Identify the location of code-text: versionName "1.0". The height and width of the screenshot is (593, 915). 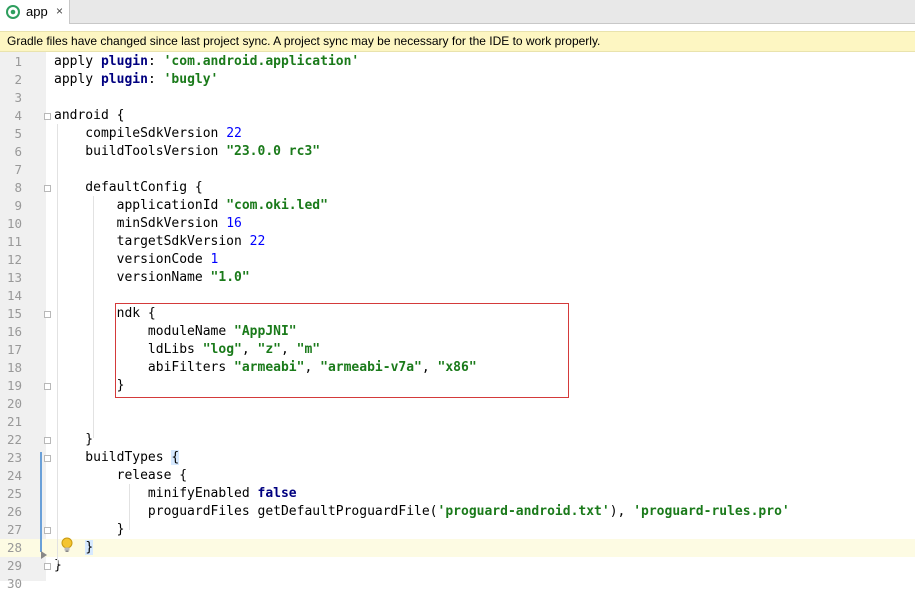
(152, 278).